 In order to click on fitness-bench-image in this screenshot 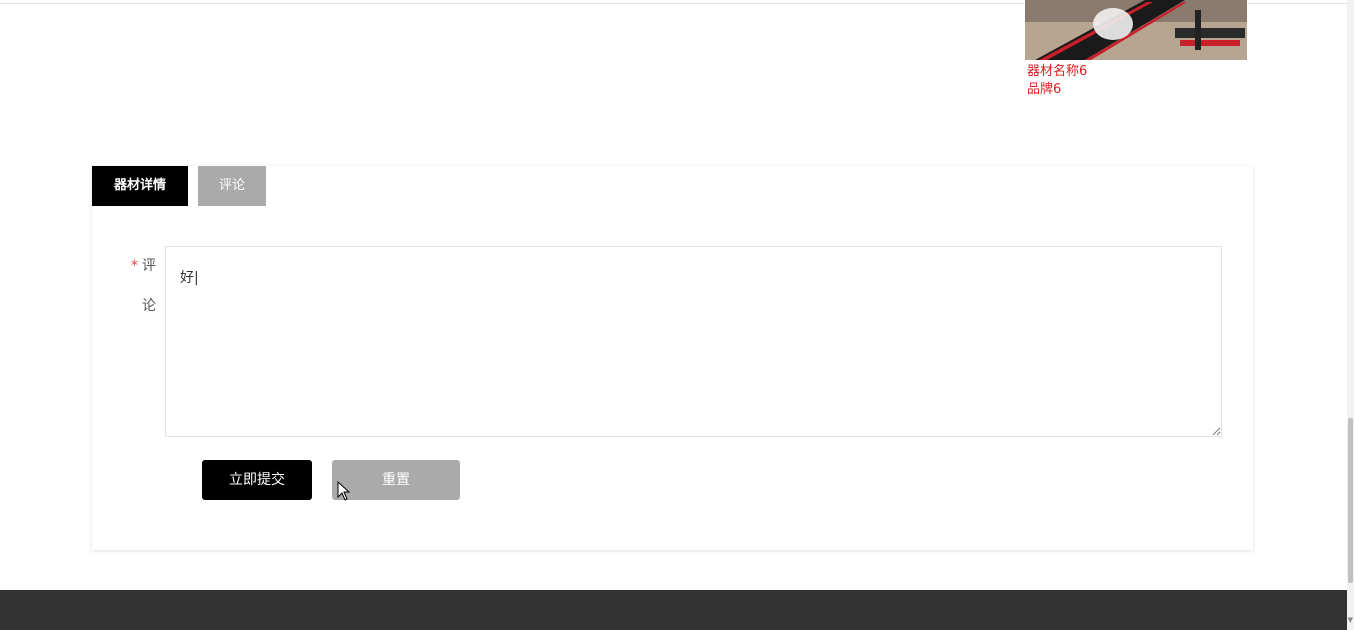, I will do `click(1136, 30)`.